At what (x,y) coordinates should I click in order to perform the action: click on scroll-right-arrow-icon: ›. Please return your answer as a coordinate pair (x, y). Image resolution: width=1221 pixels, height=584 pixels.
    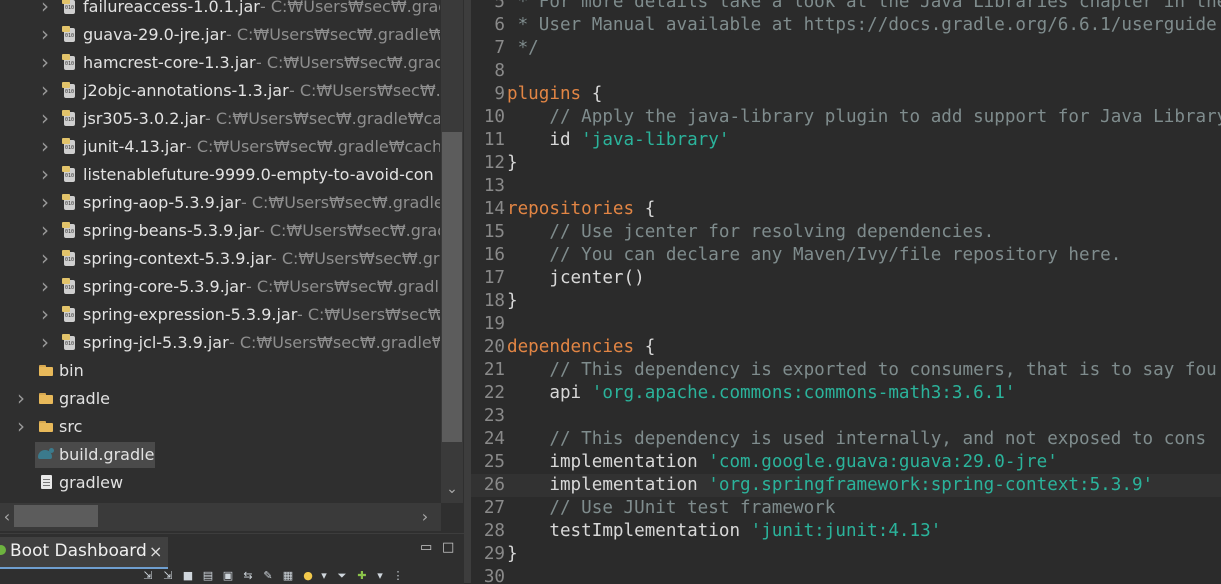
    Looking at the image, I should click on (425, 517).